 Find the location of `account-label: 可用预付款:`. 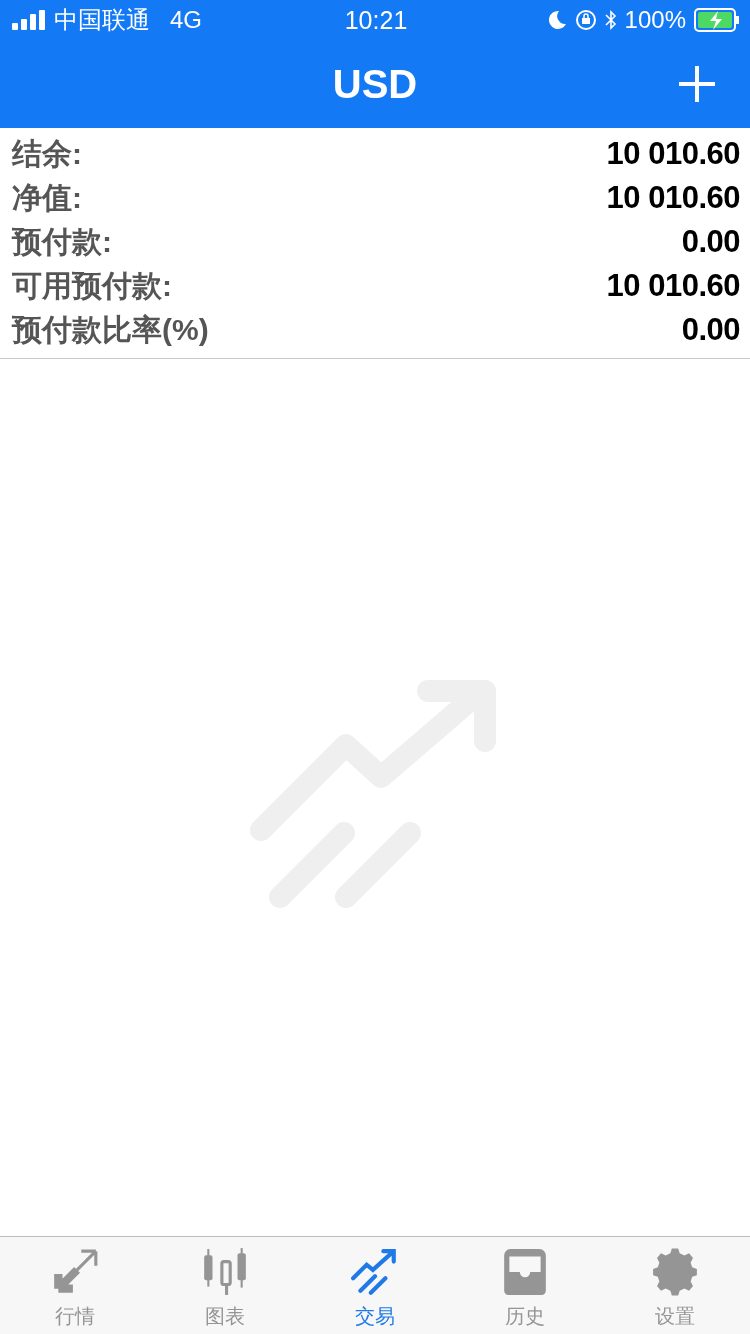

account-label: 可用预付款: is located at coordinates (92, 285).